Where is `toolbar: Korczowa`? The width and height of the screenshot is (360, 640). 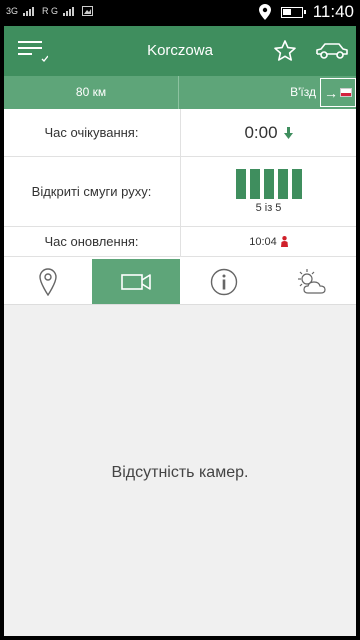 toolbar: Korczowa is located at coordinates (180, 51).